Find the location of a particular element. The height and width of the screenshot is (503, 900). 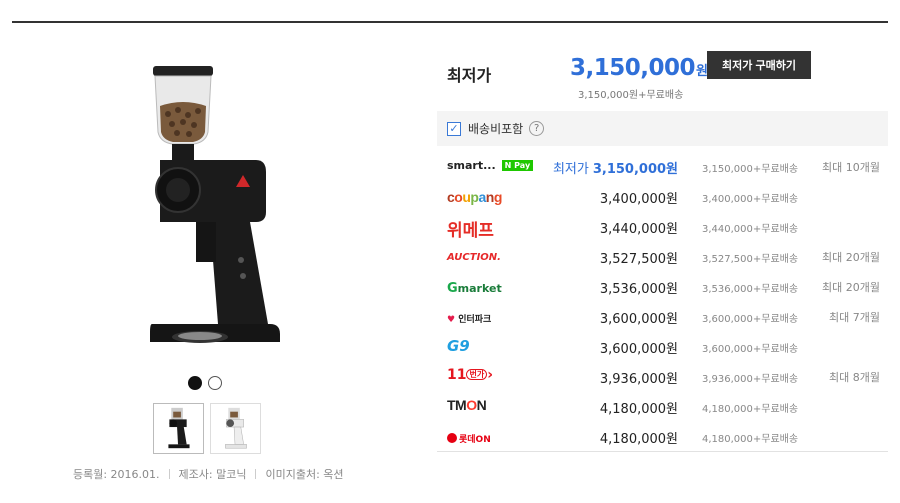

coffee-grinder-image is located at coordinates (215, 204).